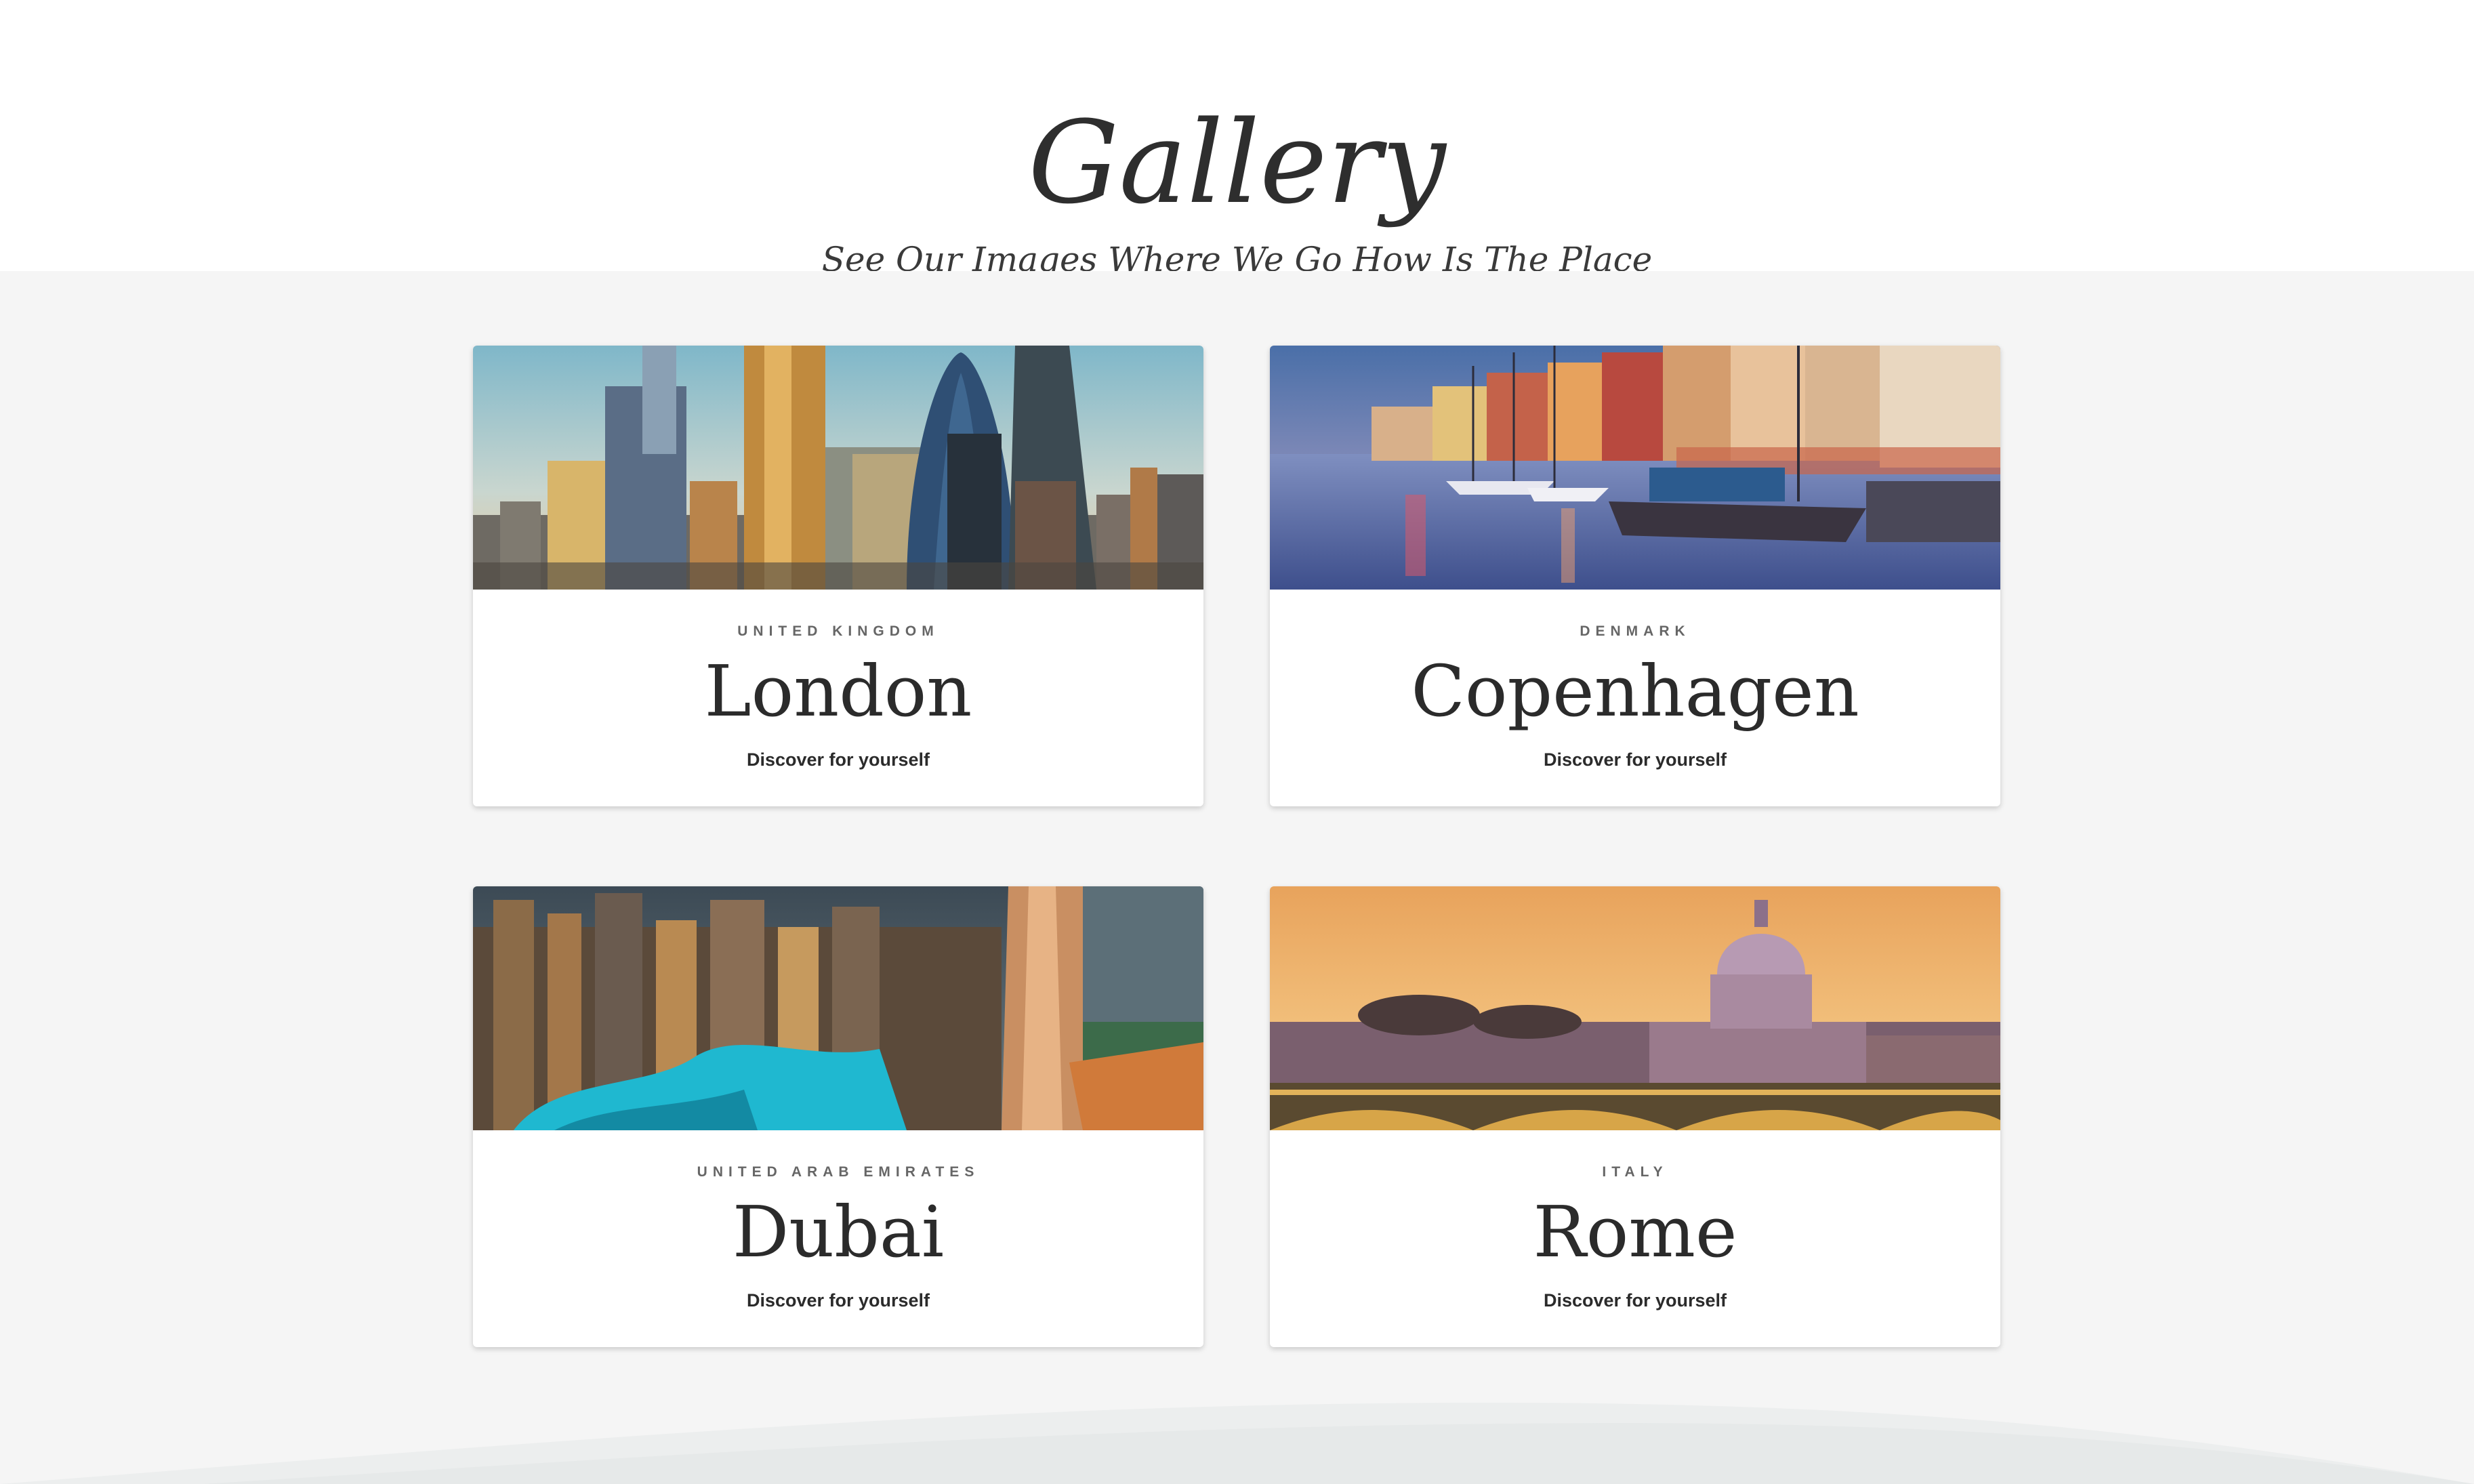 The height and width of the screenshot is (1484, 2474). I want to click on london-skyline-image, so click(838, 468).